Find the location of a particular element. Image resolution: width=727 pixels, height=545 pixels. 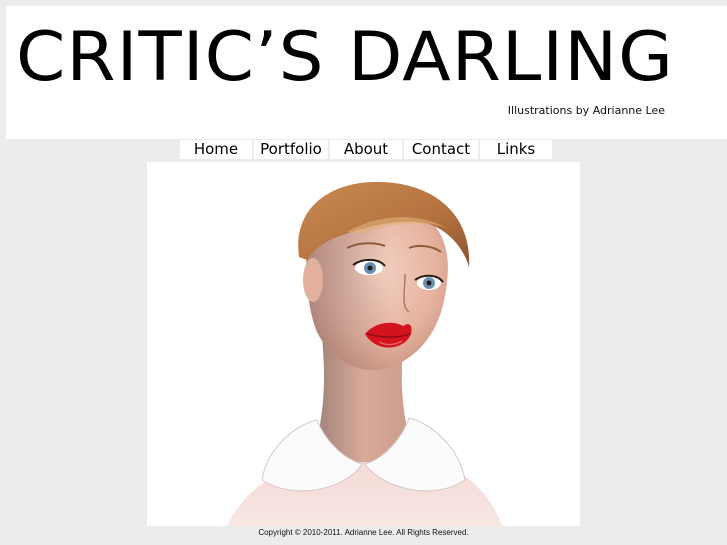

nav-contact-link: Contact is located at coordinates (441, 149).